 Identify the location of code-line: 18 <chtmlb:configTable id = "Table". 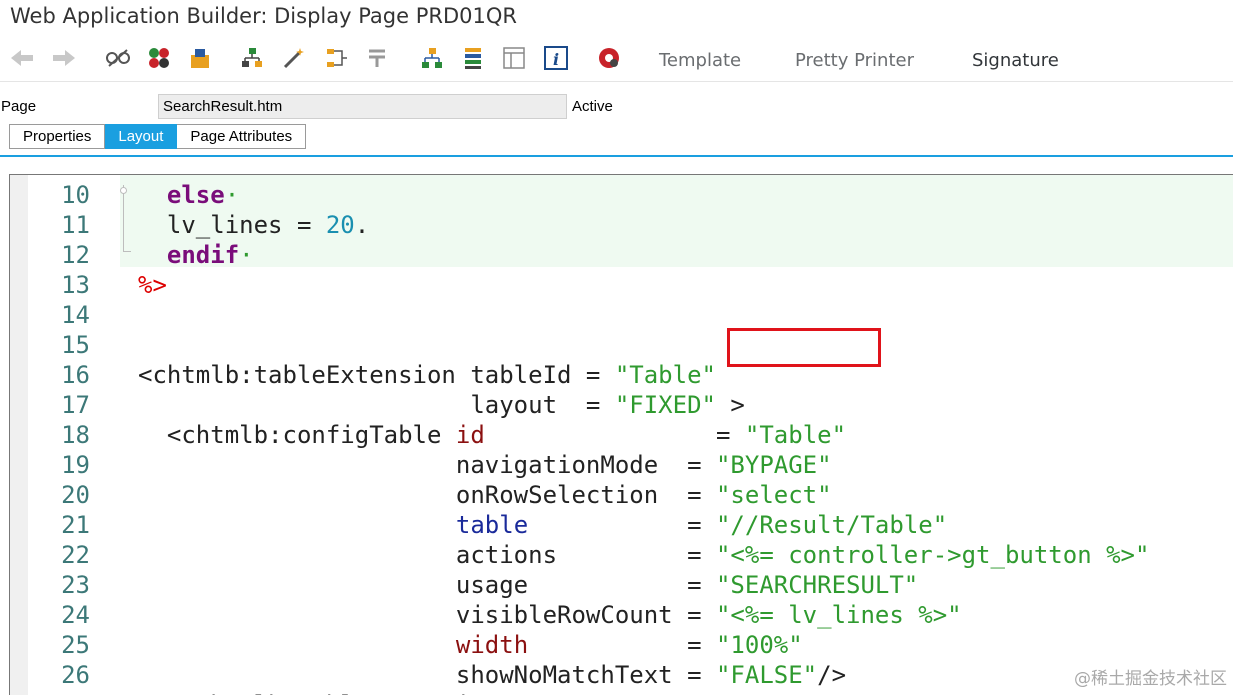
(621, 435).